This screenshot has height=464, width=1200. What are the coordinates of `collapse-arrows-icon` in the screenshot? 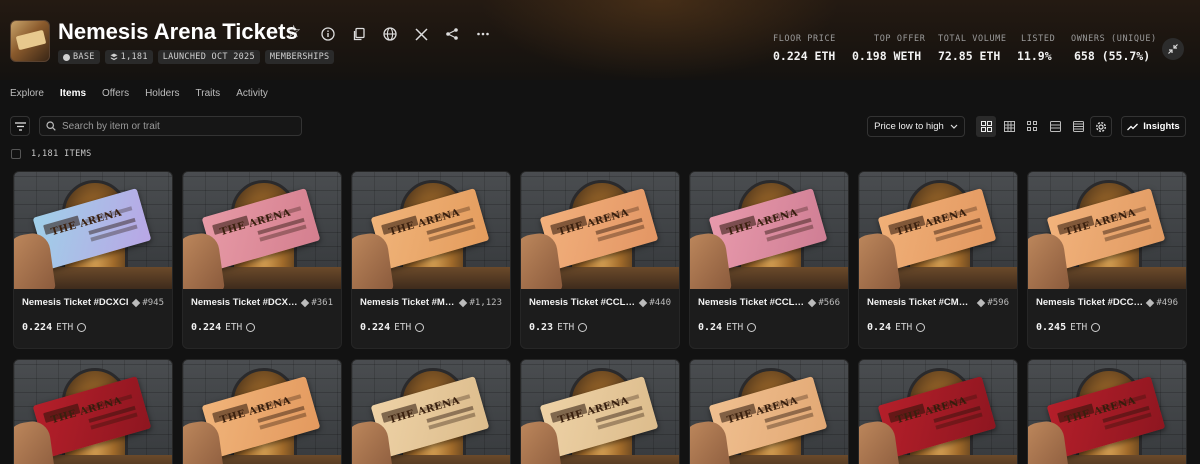 It's located at (1173, 49).